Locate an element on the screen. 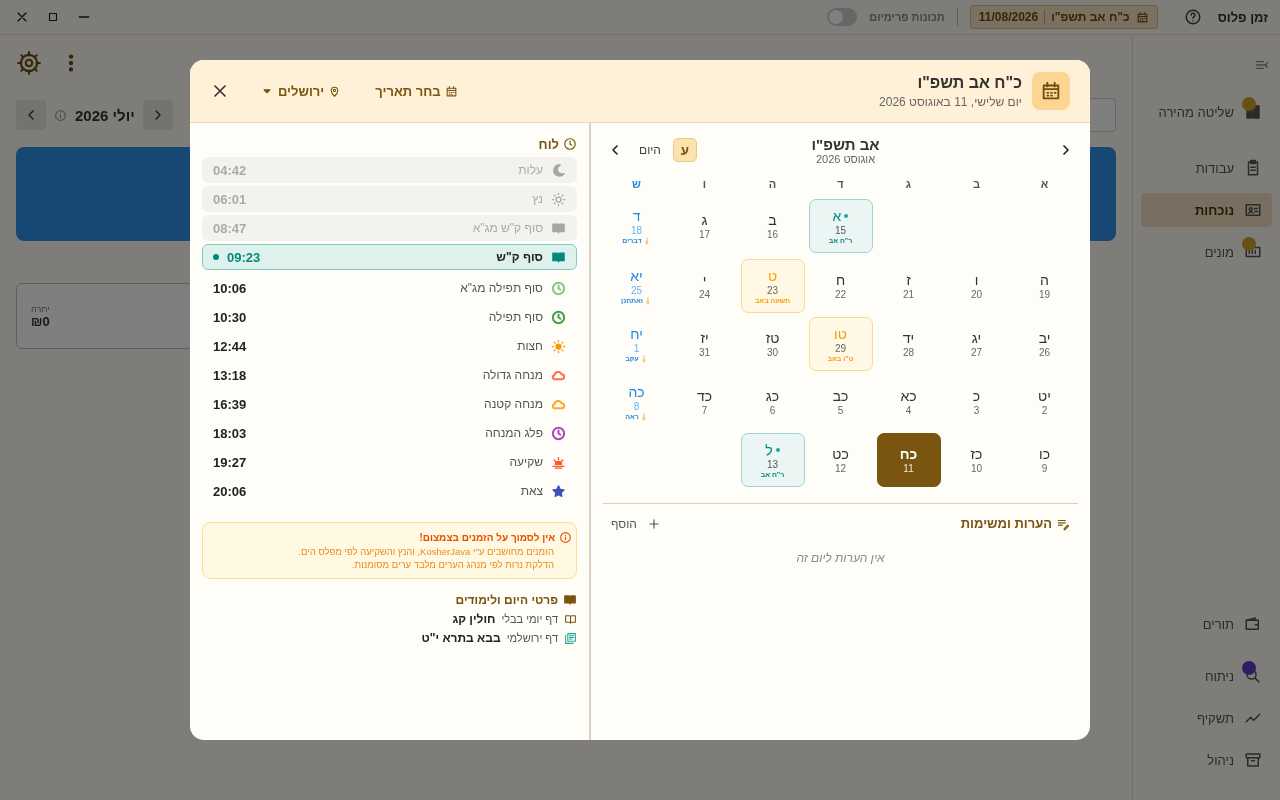  weekday-header: ב is located at coordinates (976, 184).